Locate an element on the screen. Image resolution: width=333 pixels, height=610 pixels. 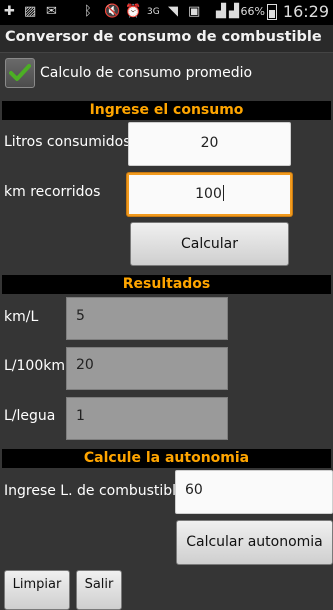
checkmark-icon is located at coordinates (20, 72).